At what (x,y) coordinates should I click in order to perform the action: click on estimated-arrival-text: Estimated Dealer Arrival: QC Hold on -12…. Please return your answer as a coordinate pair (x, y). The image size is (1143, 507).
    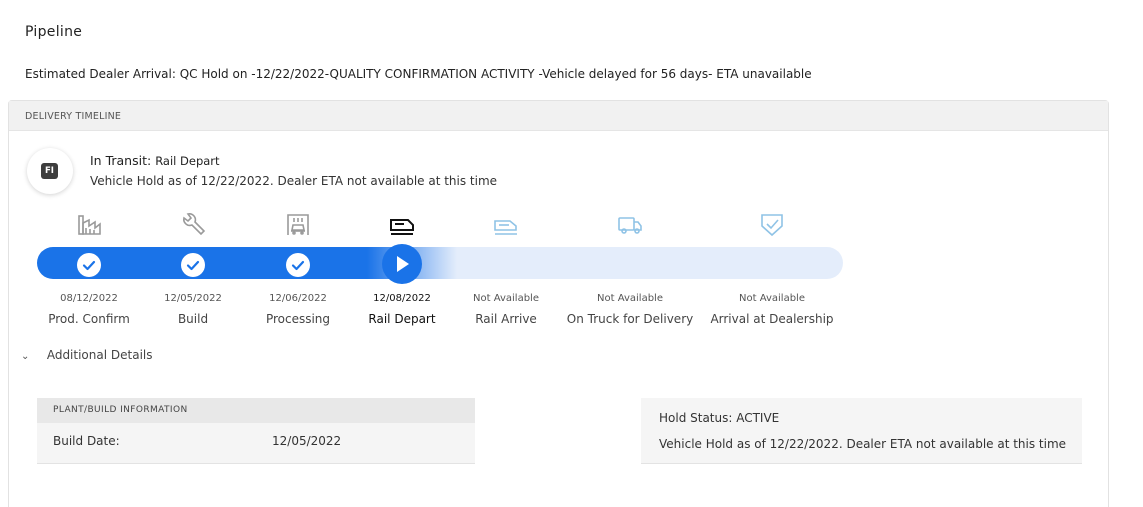
    Looking at the image, I should click on (418, 74).